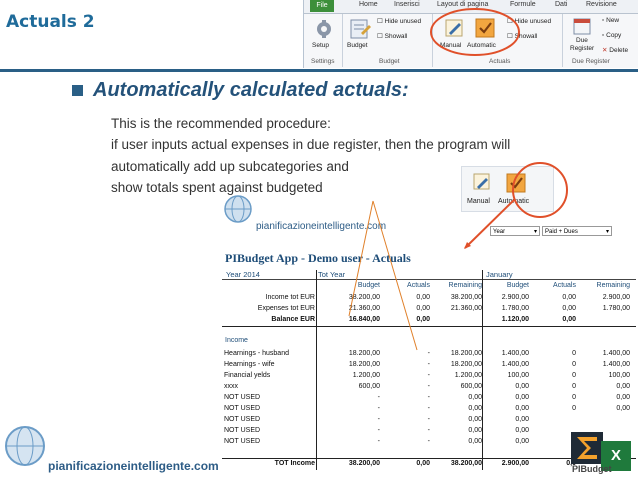  Describe the element at coordinates (540, 190) in the screenshot. I see `highlight-circle-thumb` at that location.